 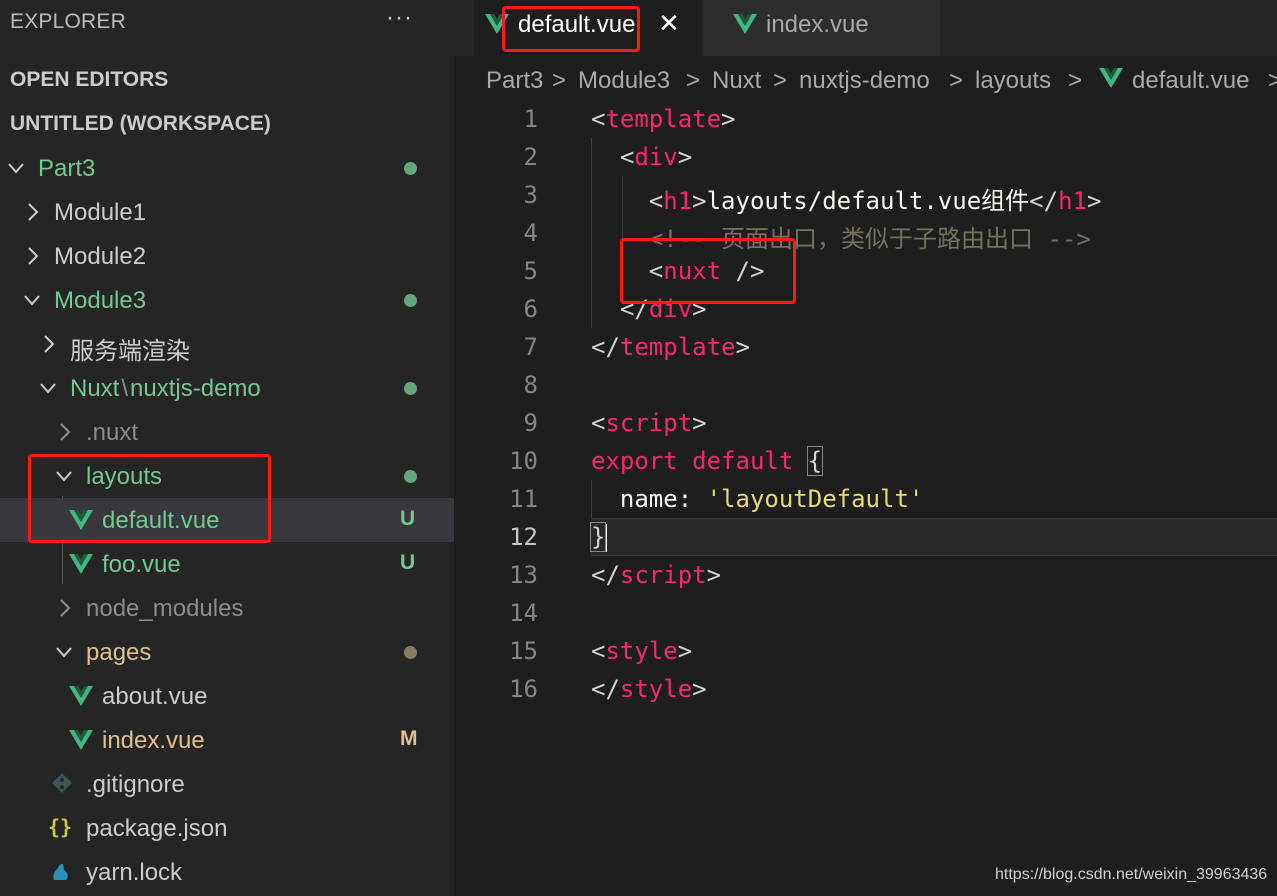 What do you see at coordinates (227, 432) in the screenshot?
I see `tree-folder-dotnuxt: .nuxt` at bounding box center [227, 432].